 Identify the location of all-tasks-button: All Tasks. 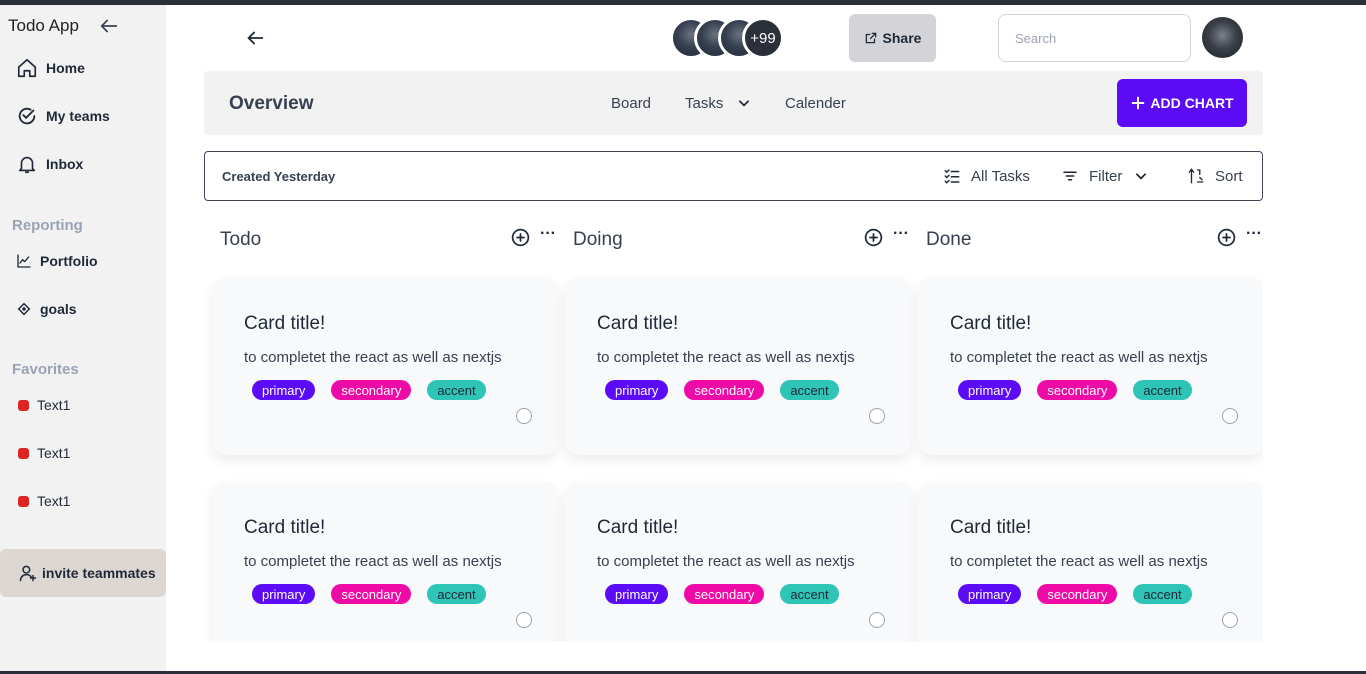
(986, 176).